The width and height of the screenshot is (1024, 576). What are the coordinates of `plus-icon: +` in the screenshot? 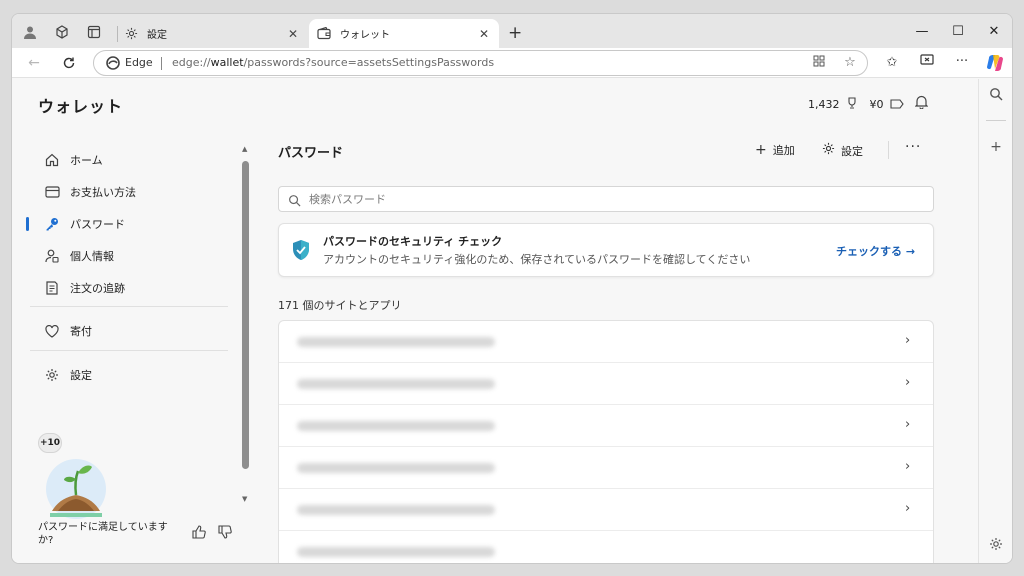 It's located at (761, 150).